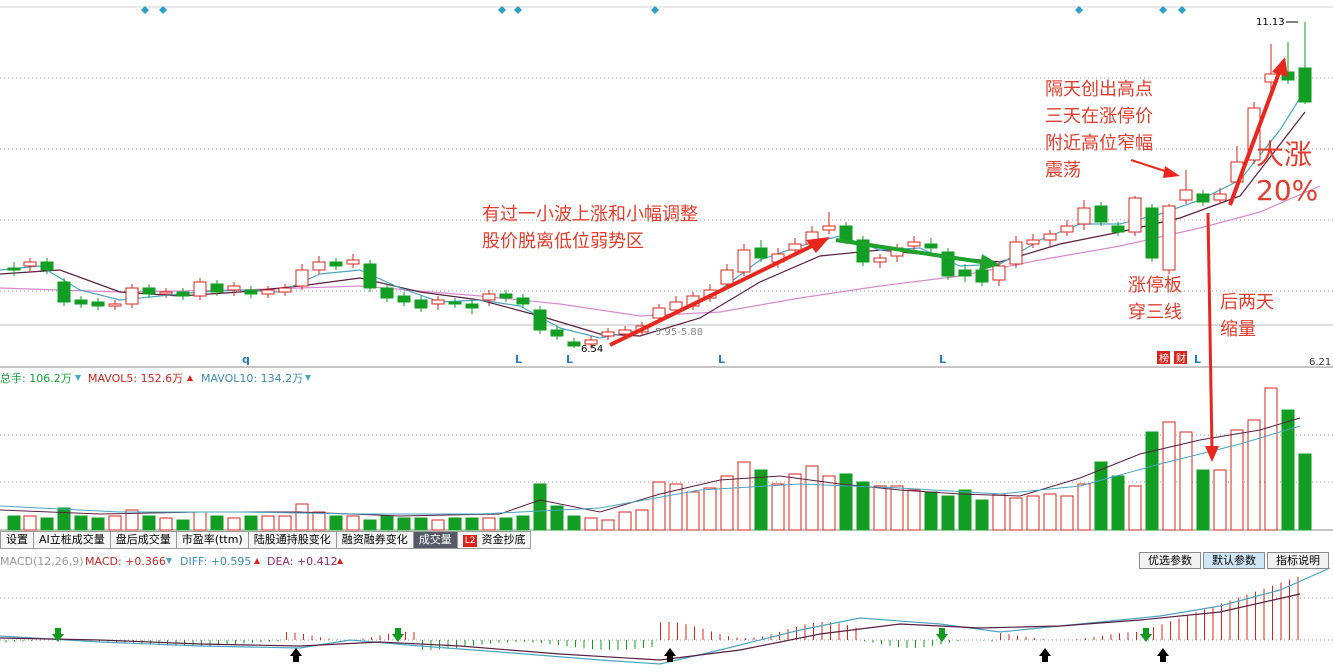  Describe the element at coordinates (257, 561) in the screenshot. I see `up-arrow-icon` at that location.